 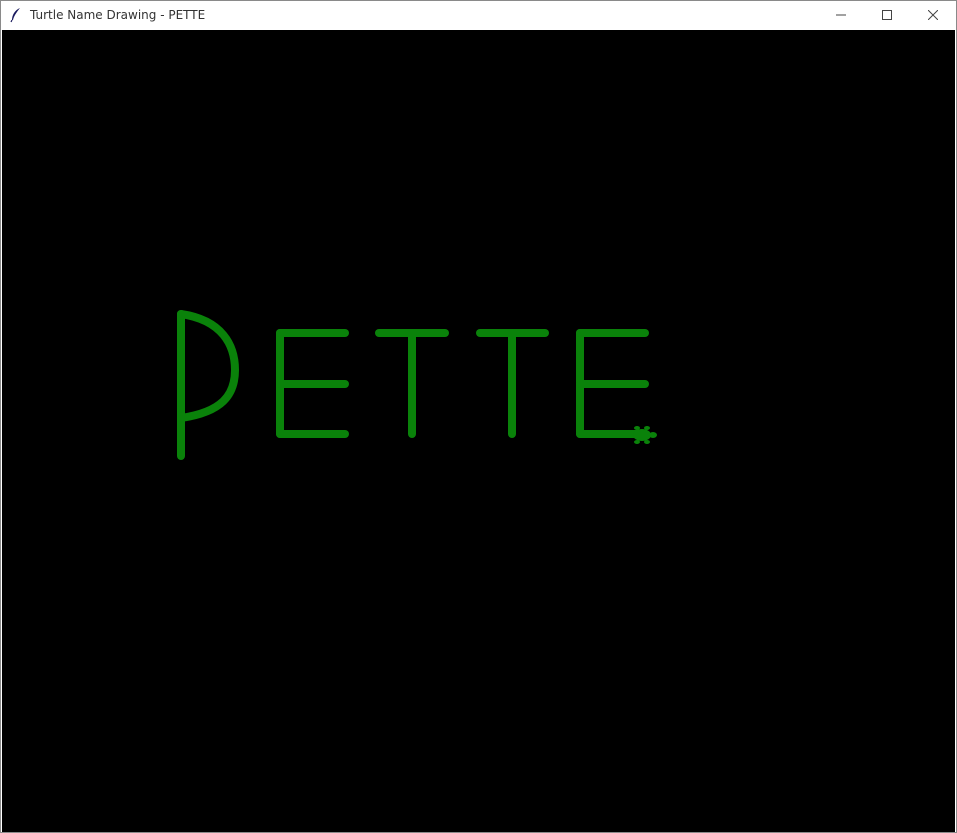 I want to click on close-button, so click(x=933, y=15).